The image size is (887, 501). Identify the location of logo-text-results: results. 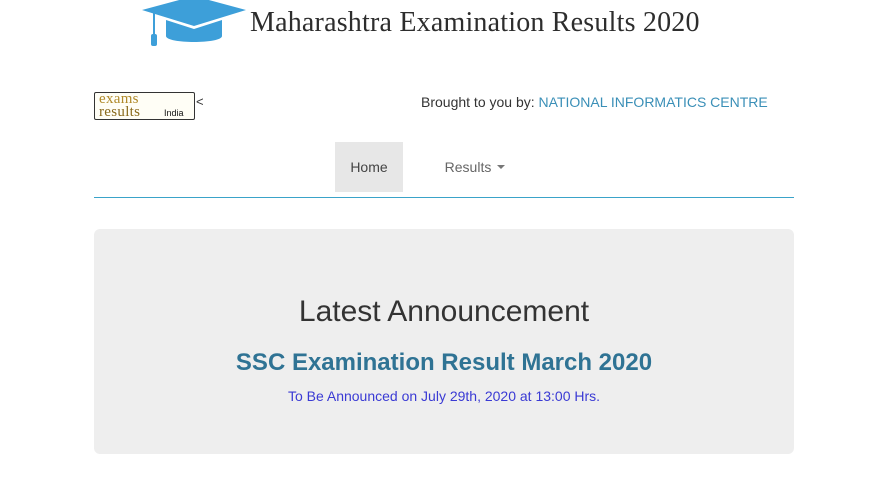
(120, 112).